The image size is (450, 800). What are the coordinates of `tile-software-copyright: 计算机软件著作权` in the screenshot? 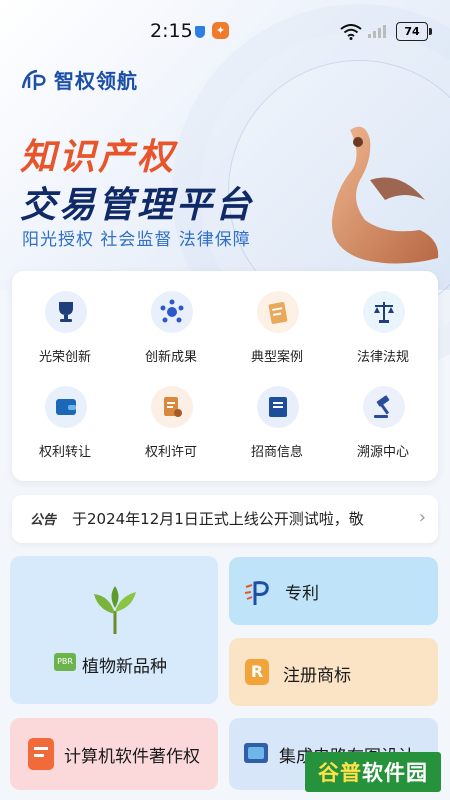 It's located at (114, 754).